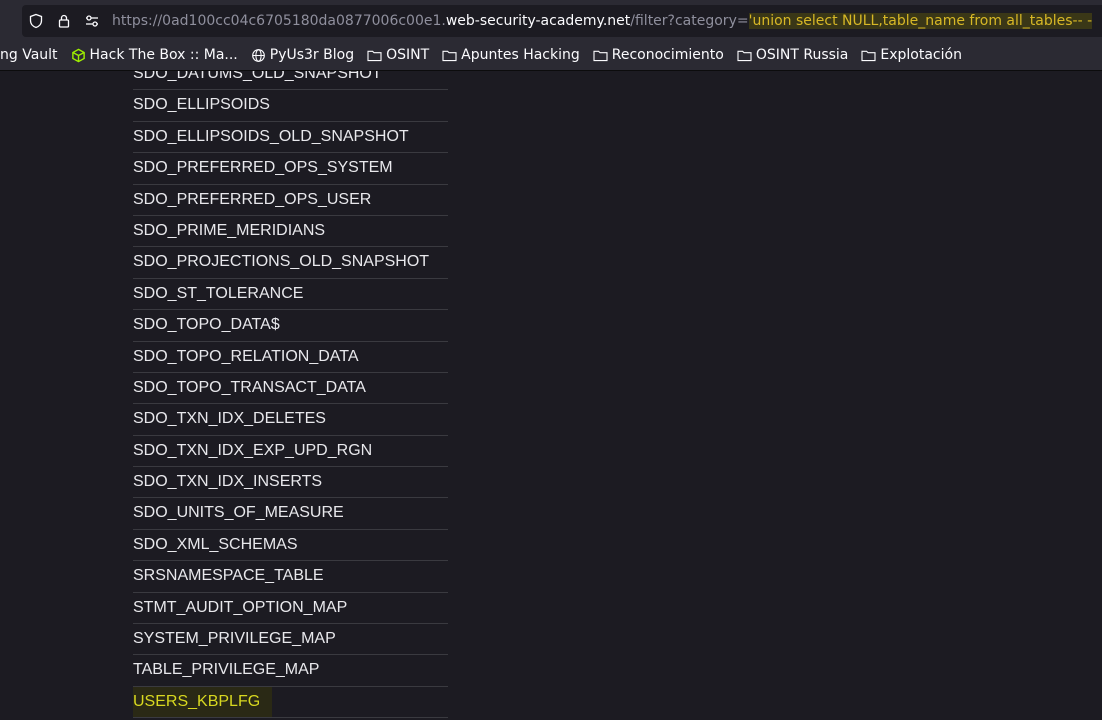 Image resolution: width=1102 pixels, height=720 pixels. What do you see at coordinates (249, 387) in the screenshot?
I see `table-name: SDO_TOPO_TRANSACT_DATA` at bounding box center [249, 387].